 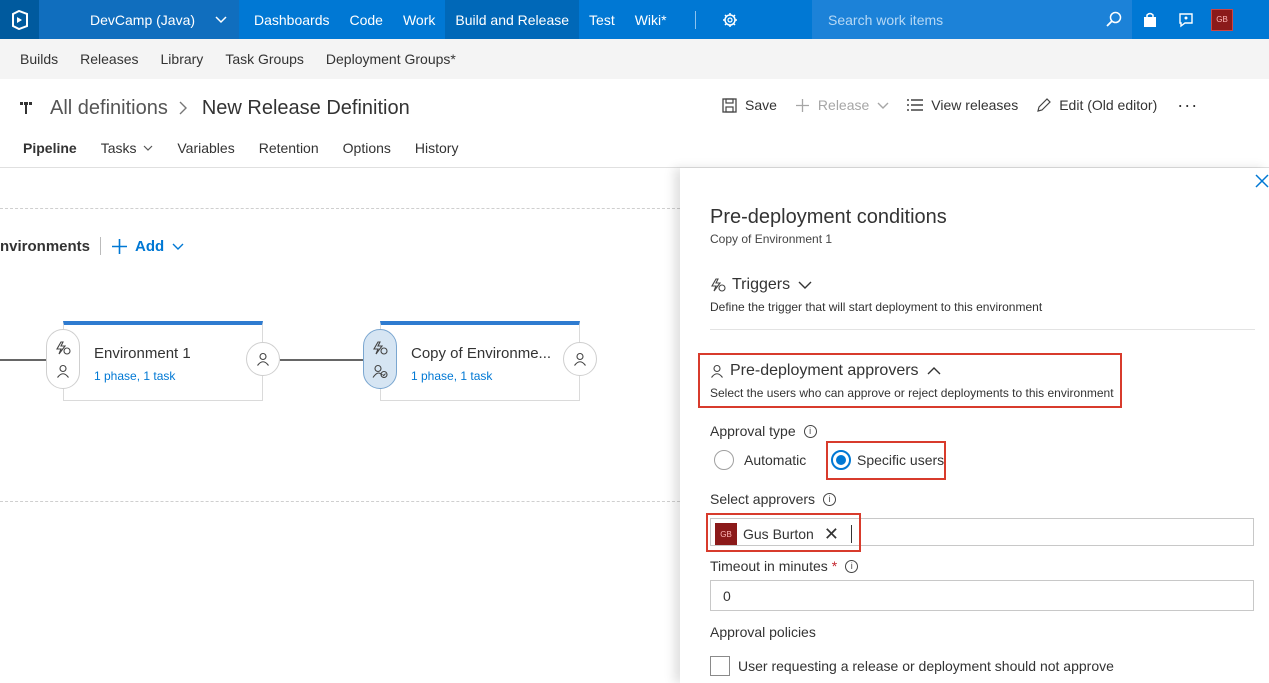 I want to click on environment-card: Environment 1 1 phase, 1 task, so click(x=163, y=361).